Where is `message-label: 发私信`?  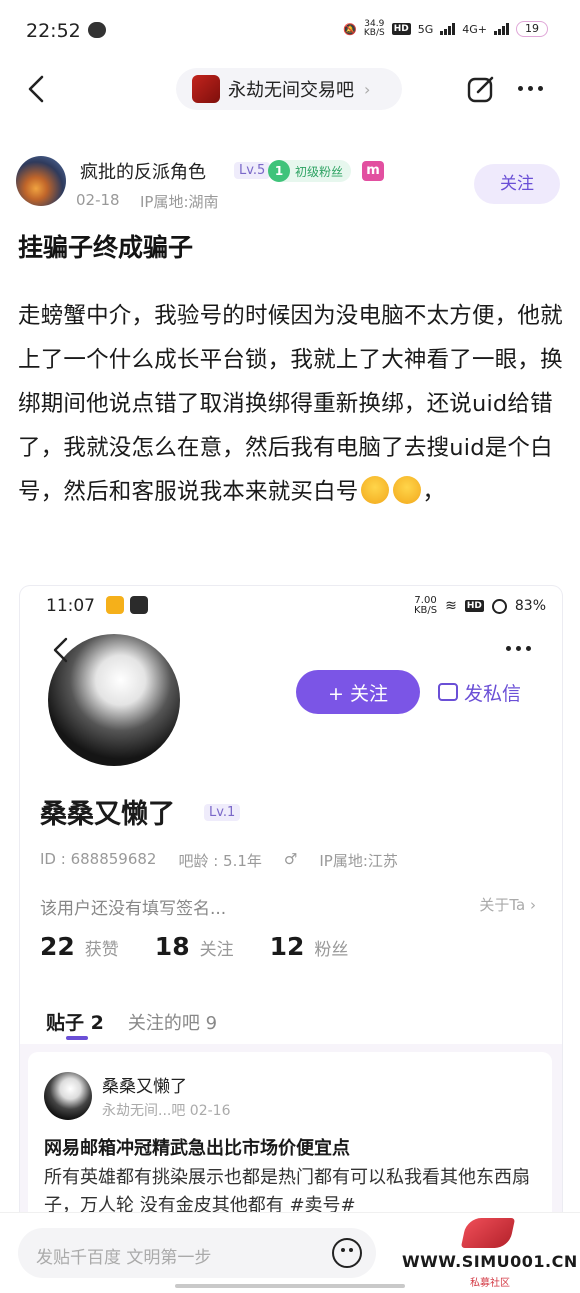 message-label: 发私信 is located at coordinates (493, 693).